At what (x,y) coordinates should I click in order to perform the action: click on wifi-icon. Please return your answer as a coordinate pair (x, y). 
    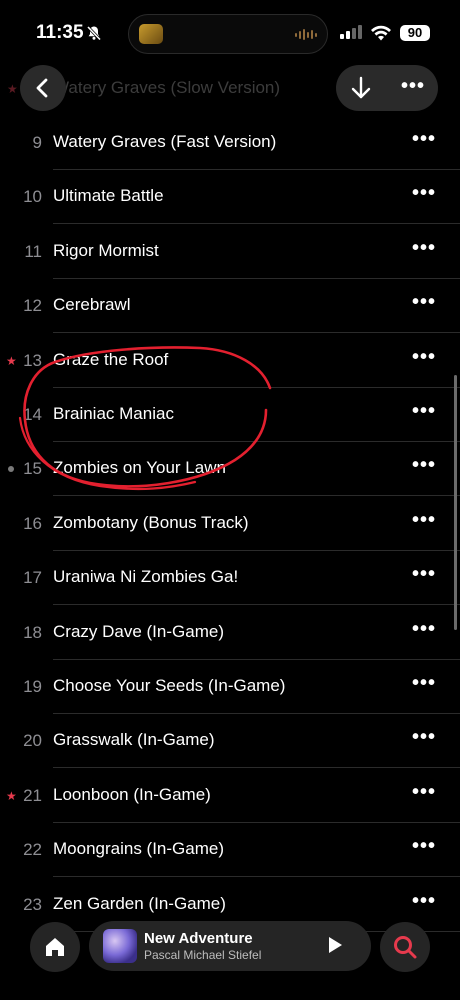
    Looking at the image, I should click on (381, 33).